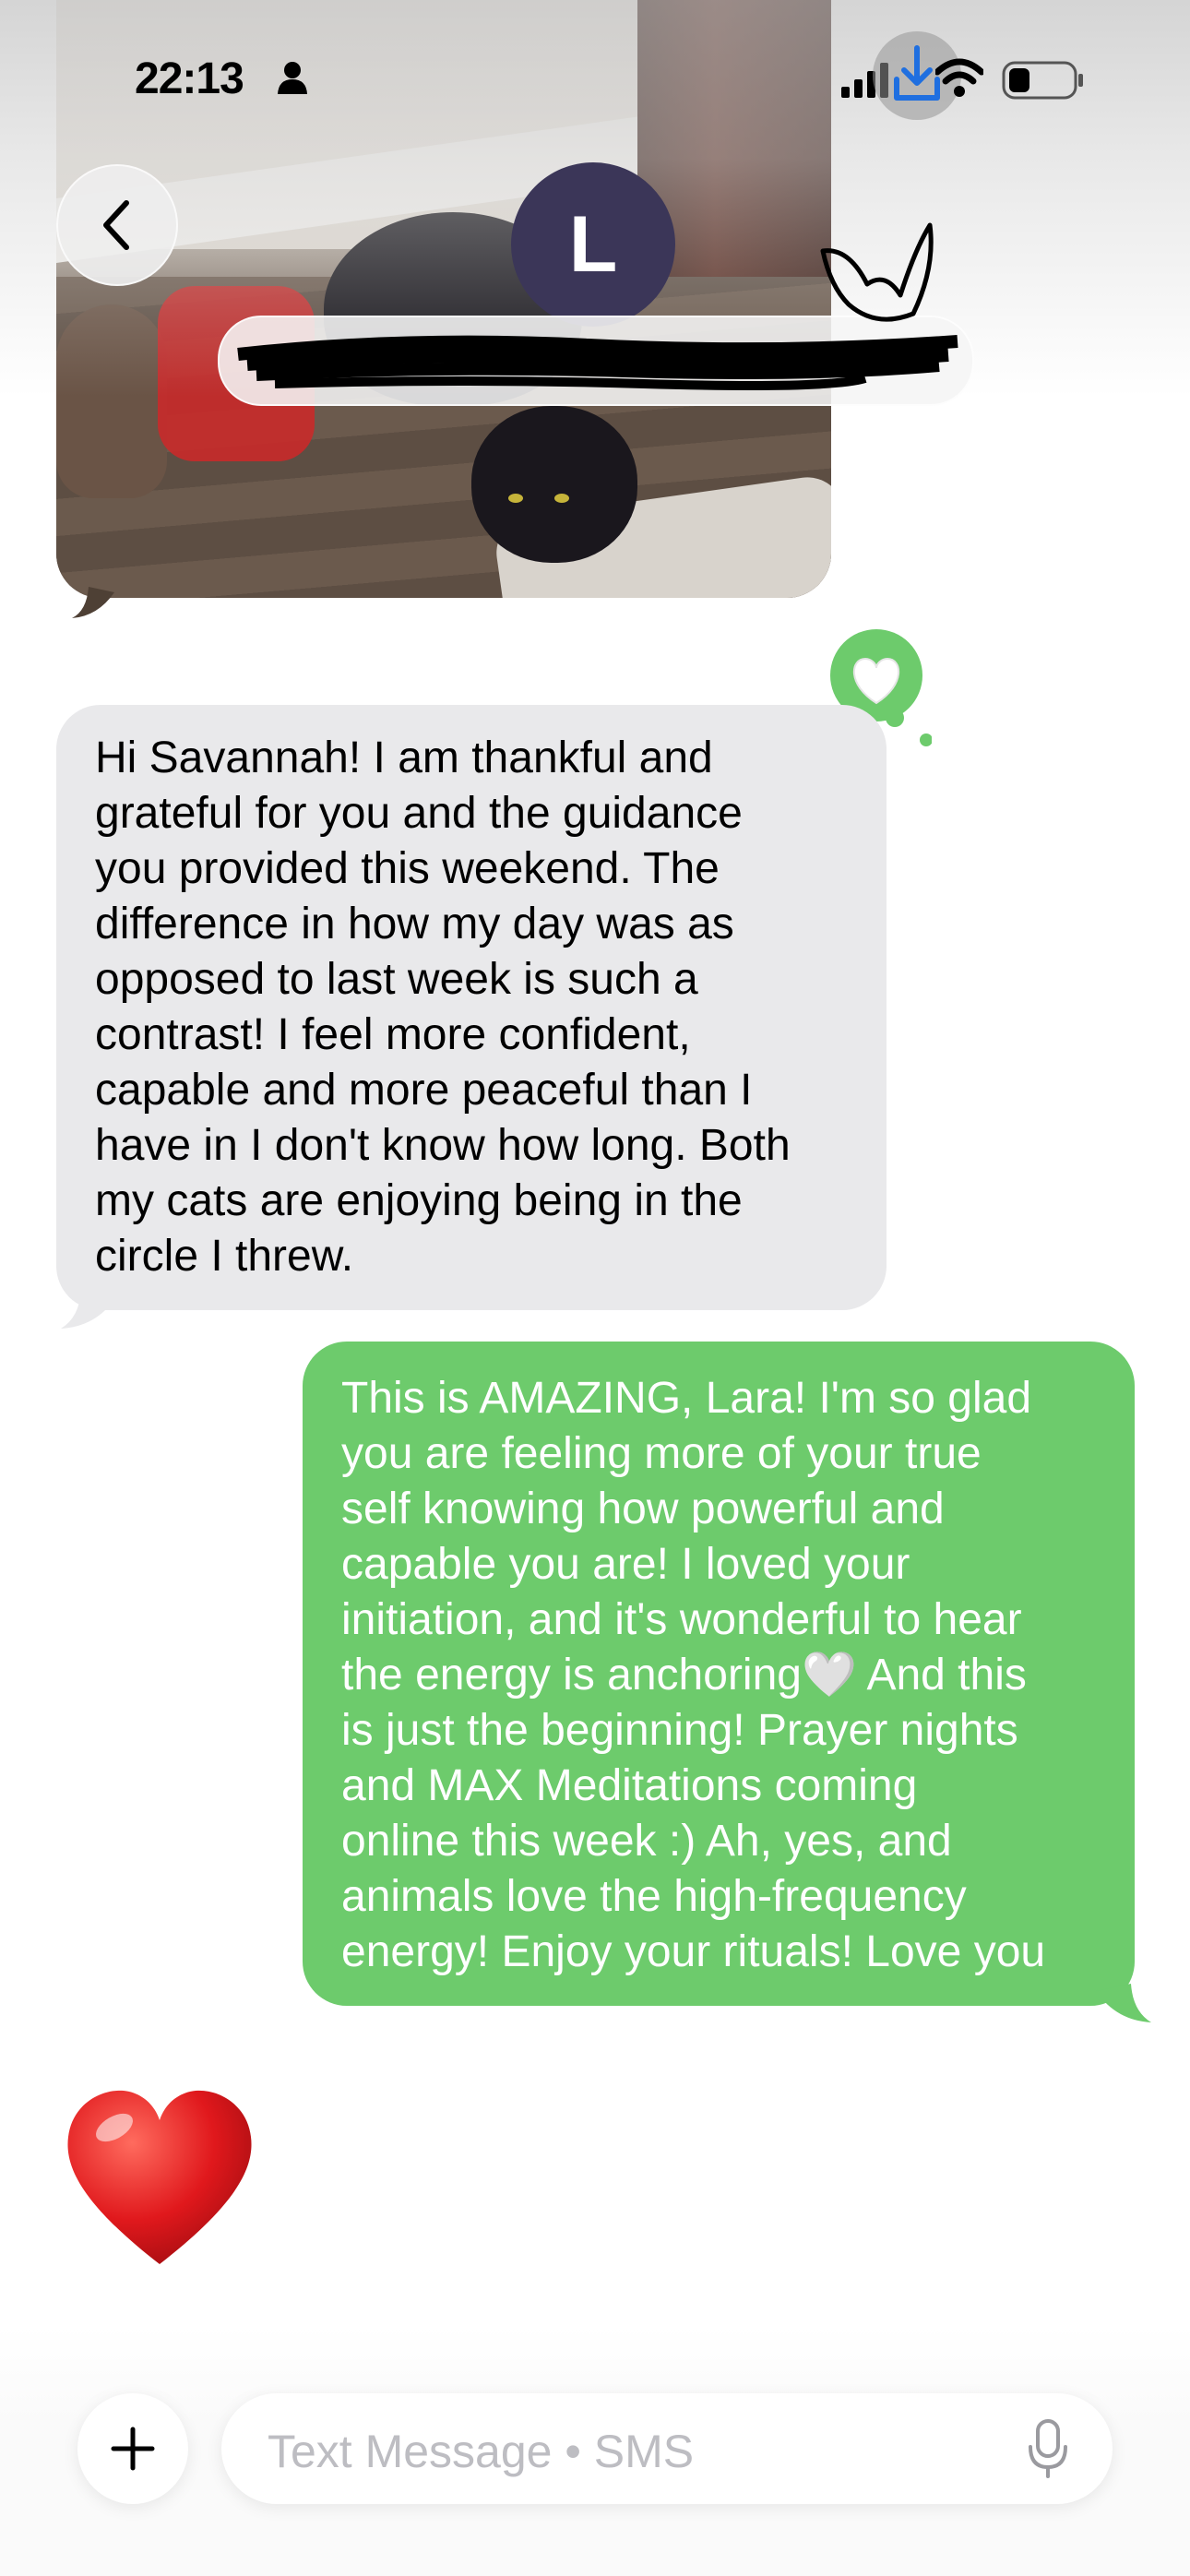 Image resolution: width=1190 pixels, height=2576 pixels. Describe the element at coordinates (554, 485) in the screenshot. I see `cat-head` at that location.